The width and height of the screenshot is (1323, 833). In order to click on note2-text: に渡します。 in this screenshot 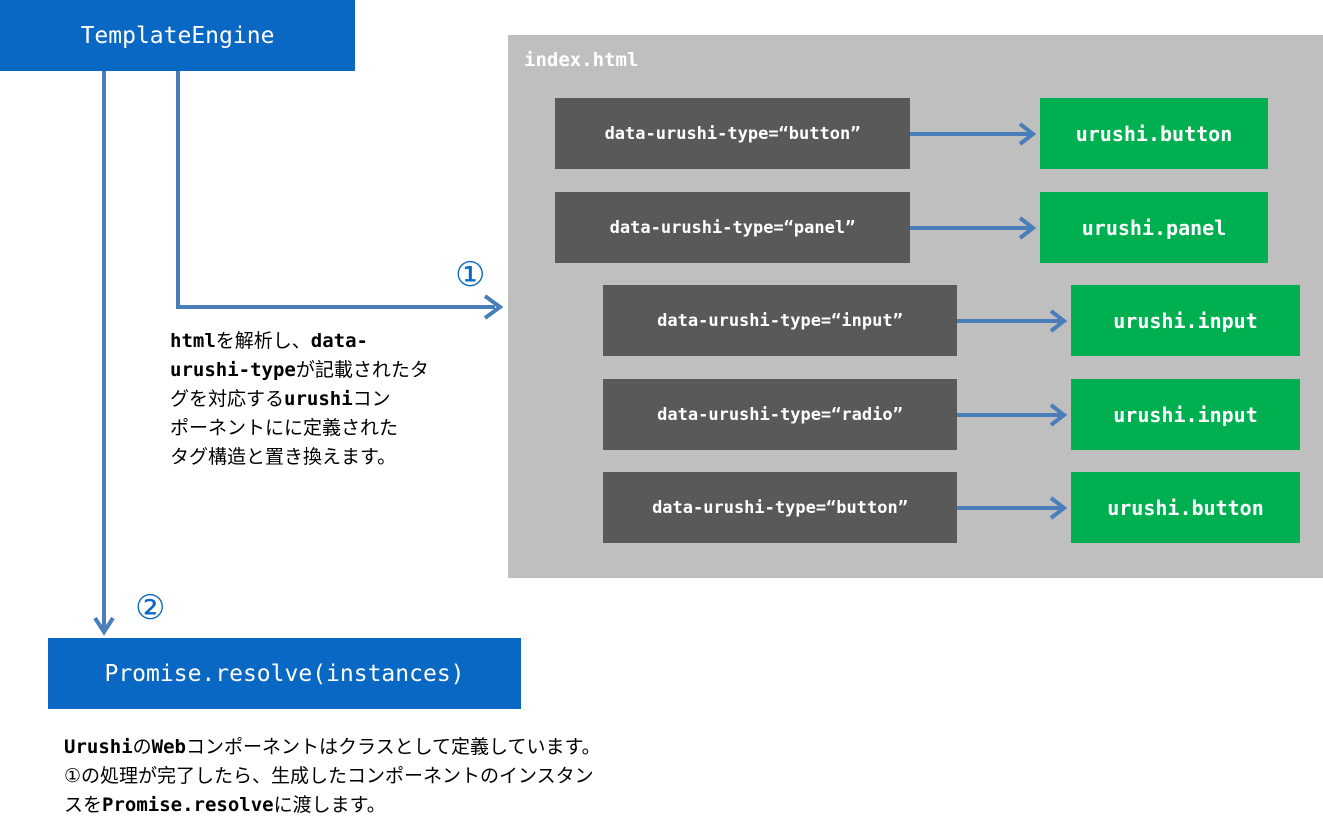, I will do `click(329, 805)`.